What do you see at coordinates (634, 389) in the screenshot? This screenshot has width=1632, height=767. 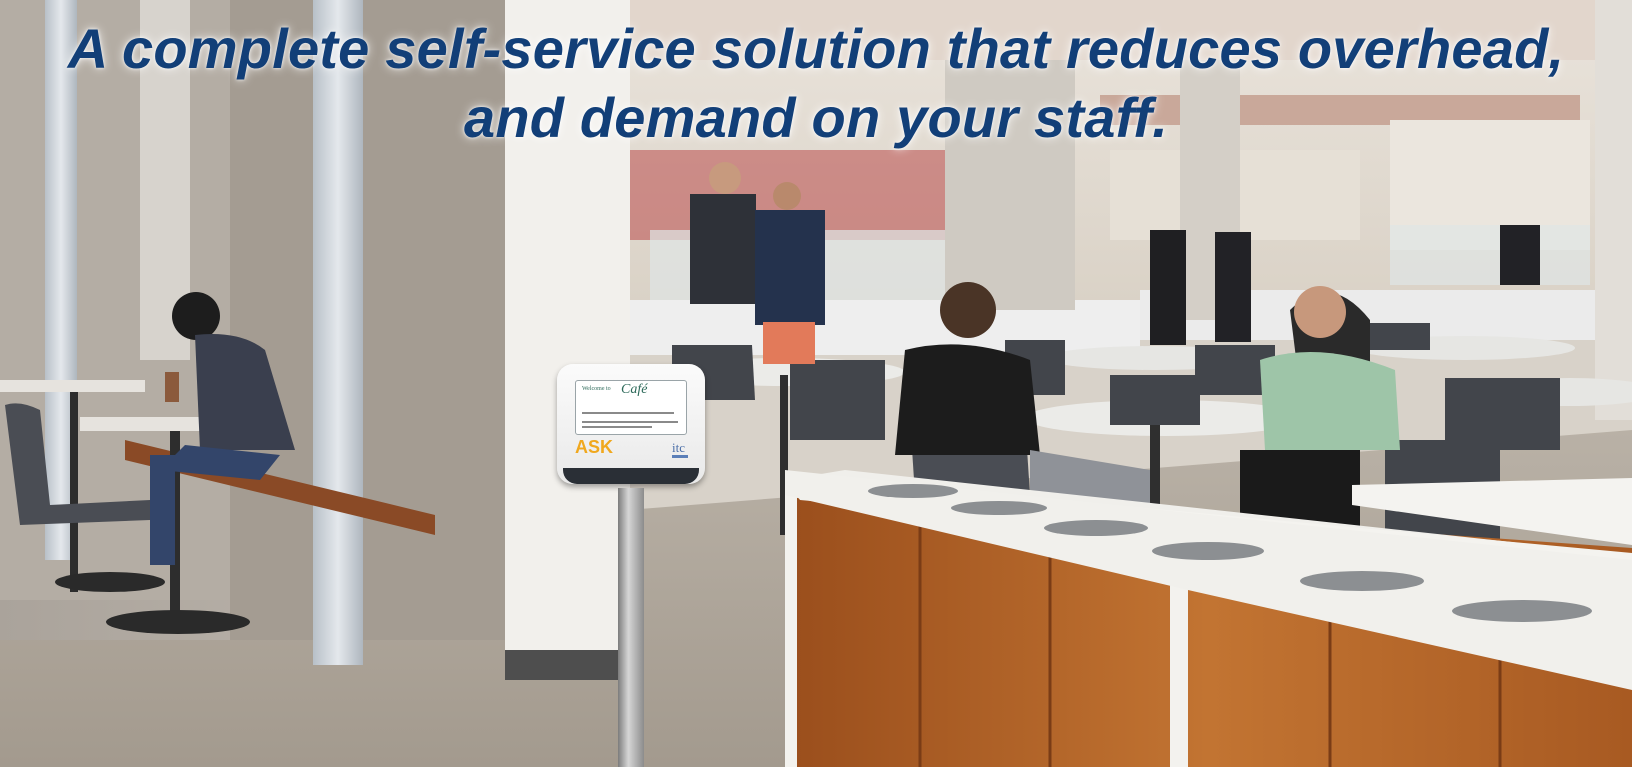 I see `kiosk-screen-title: Café` at bounding box center [634, 389].